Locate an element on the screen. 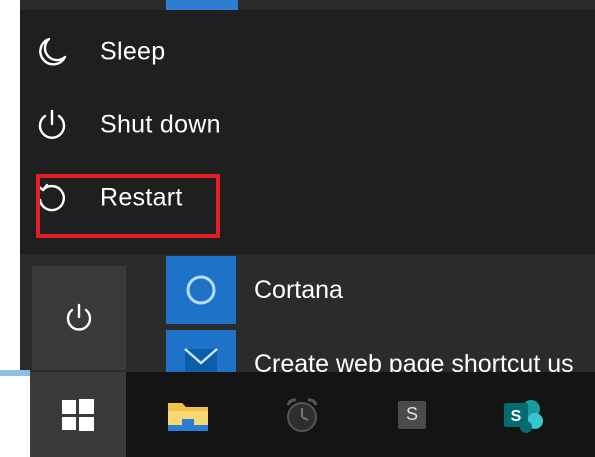 Image resolution: width=595 pixels, height=457 pixels. alarms-clock-button is located at coordinates (302, 414).